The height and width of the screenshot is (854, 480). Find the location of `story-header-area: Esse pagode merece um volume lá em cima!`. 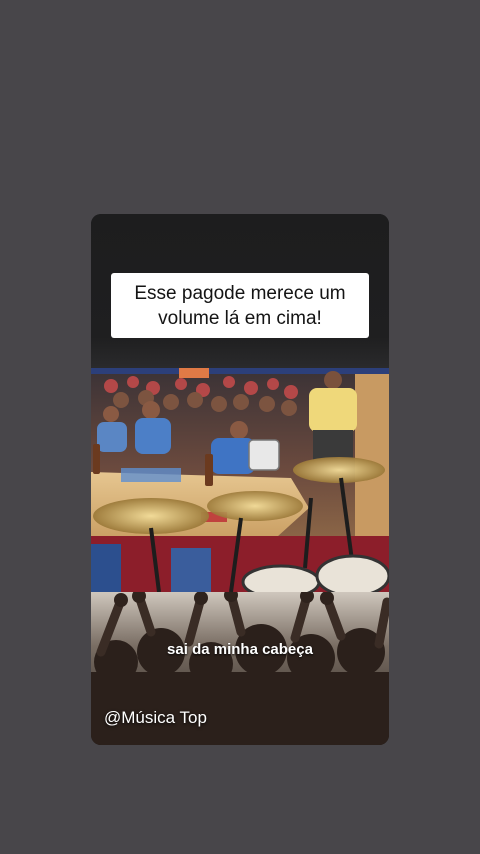

story-header-area: Esse pagode merece um volume lá em cima! is located at coordinates (240, 291).